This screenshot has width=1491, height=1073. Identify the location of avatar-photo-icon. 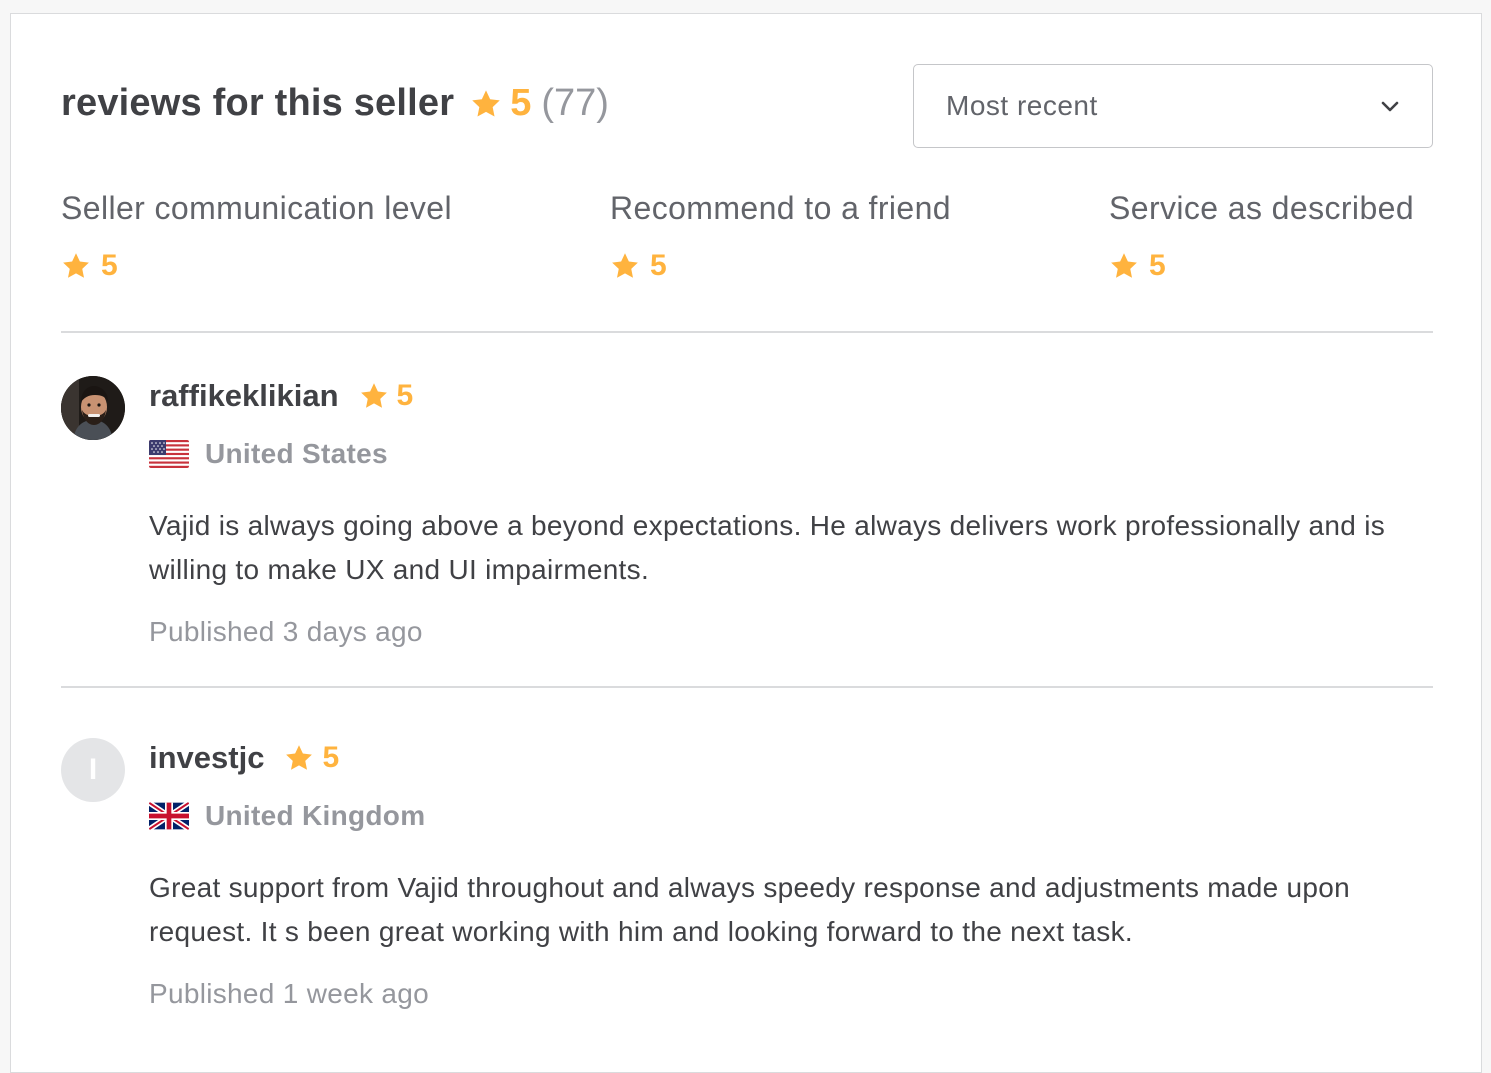
(93, 408).